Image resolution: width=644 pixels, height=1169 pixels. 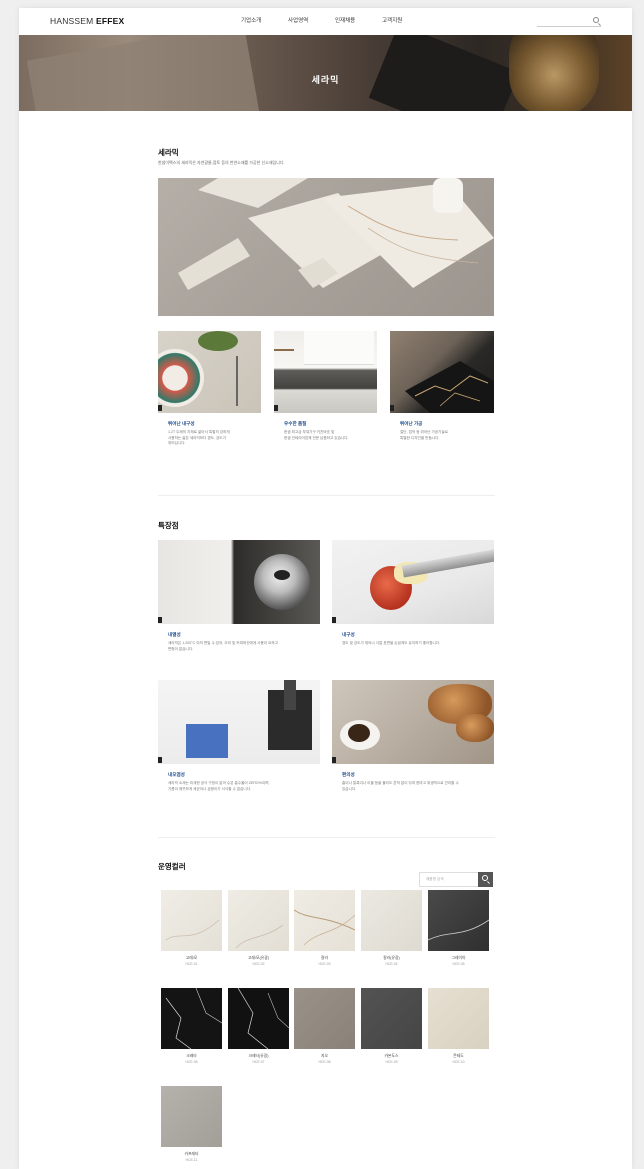 What do you see at coordinates (191, 1056) in the screenshot?
I see `swatch-name: 크레타` at bounding box center [191, 1056].